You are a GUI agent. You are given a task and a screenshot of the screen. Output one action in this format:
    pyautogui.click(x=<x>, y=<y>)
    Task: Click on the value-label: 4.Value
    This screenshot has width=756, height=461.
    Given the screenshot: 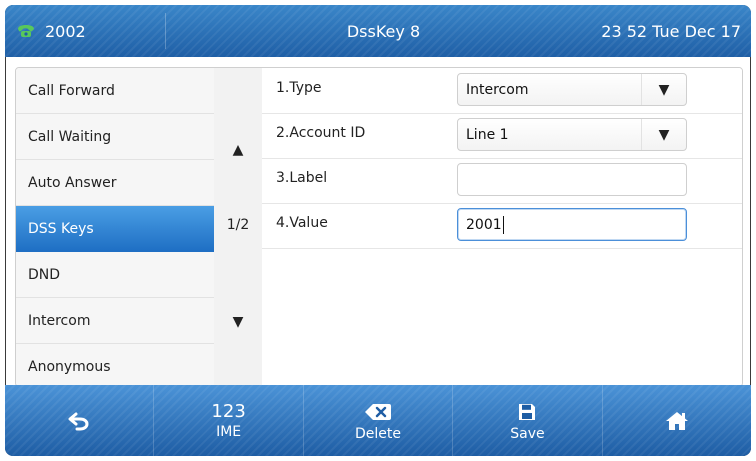 What is the action you would take?
    pyautogui.click(x=302, y=223)
    